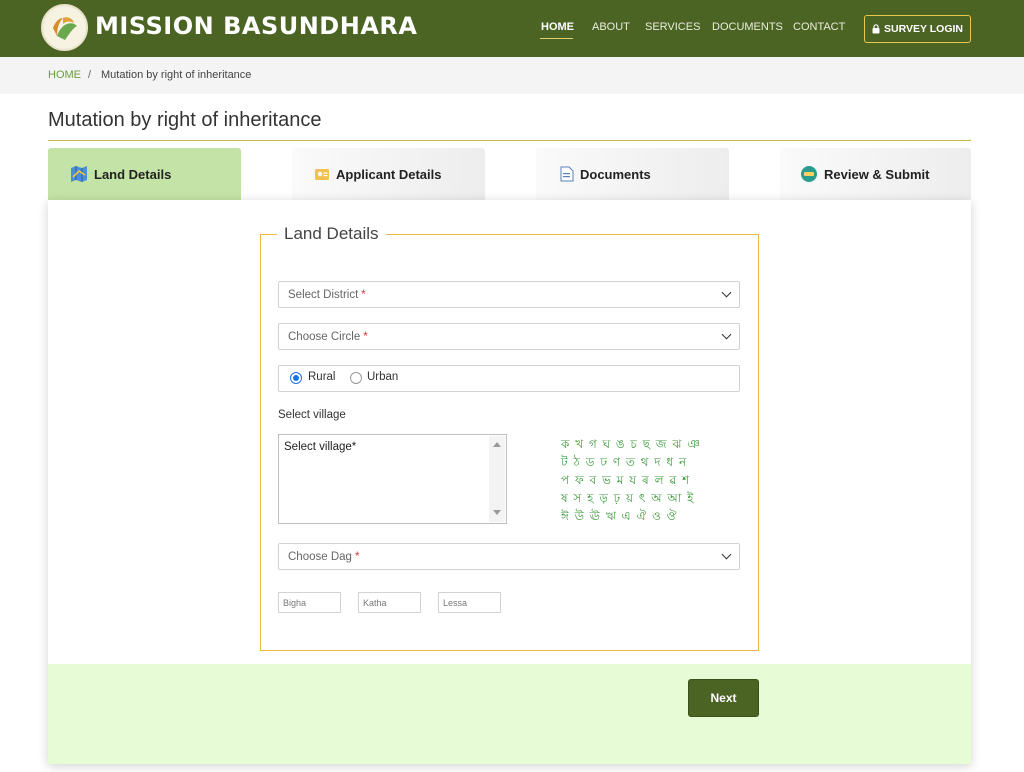 Image resolution: width=1024 pixels, height=772 pixels. Describe the element at coordinates (64, 75) in the screenshot. I see `breadcrumb-home-link: HOME` at that location.